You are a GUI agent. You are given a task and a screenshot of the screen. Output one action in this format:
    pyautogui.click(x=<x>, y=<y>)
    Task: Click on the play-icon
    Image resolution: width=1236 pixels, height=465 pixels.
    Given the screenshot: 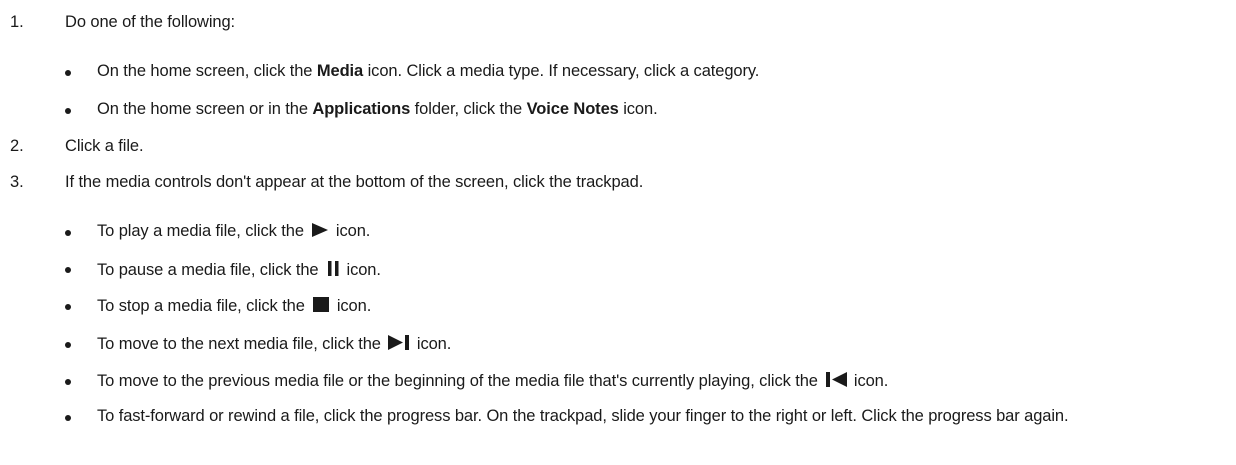 What is the action you would take?
    pyautogui.click(x=319, y=230)
    